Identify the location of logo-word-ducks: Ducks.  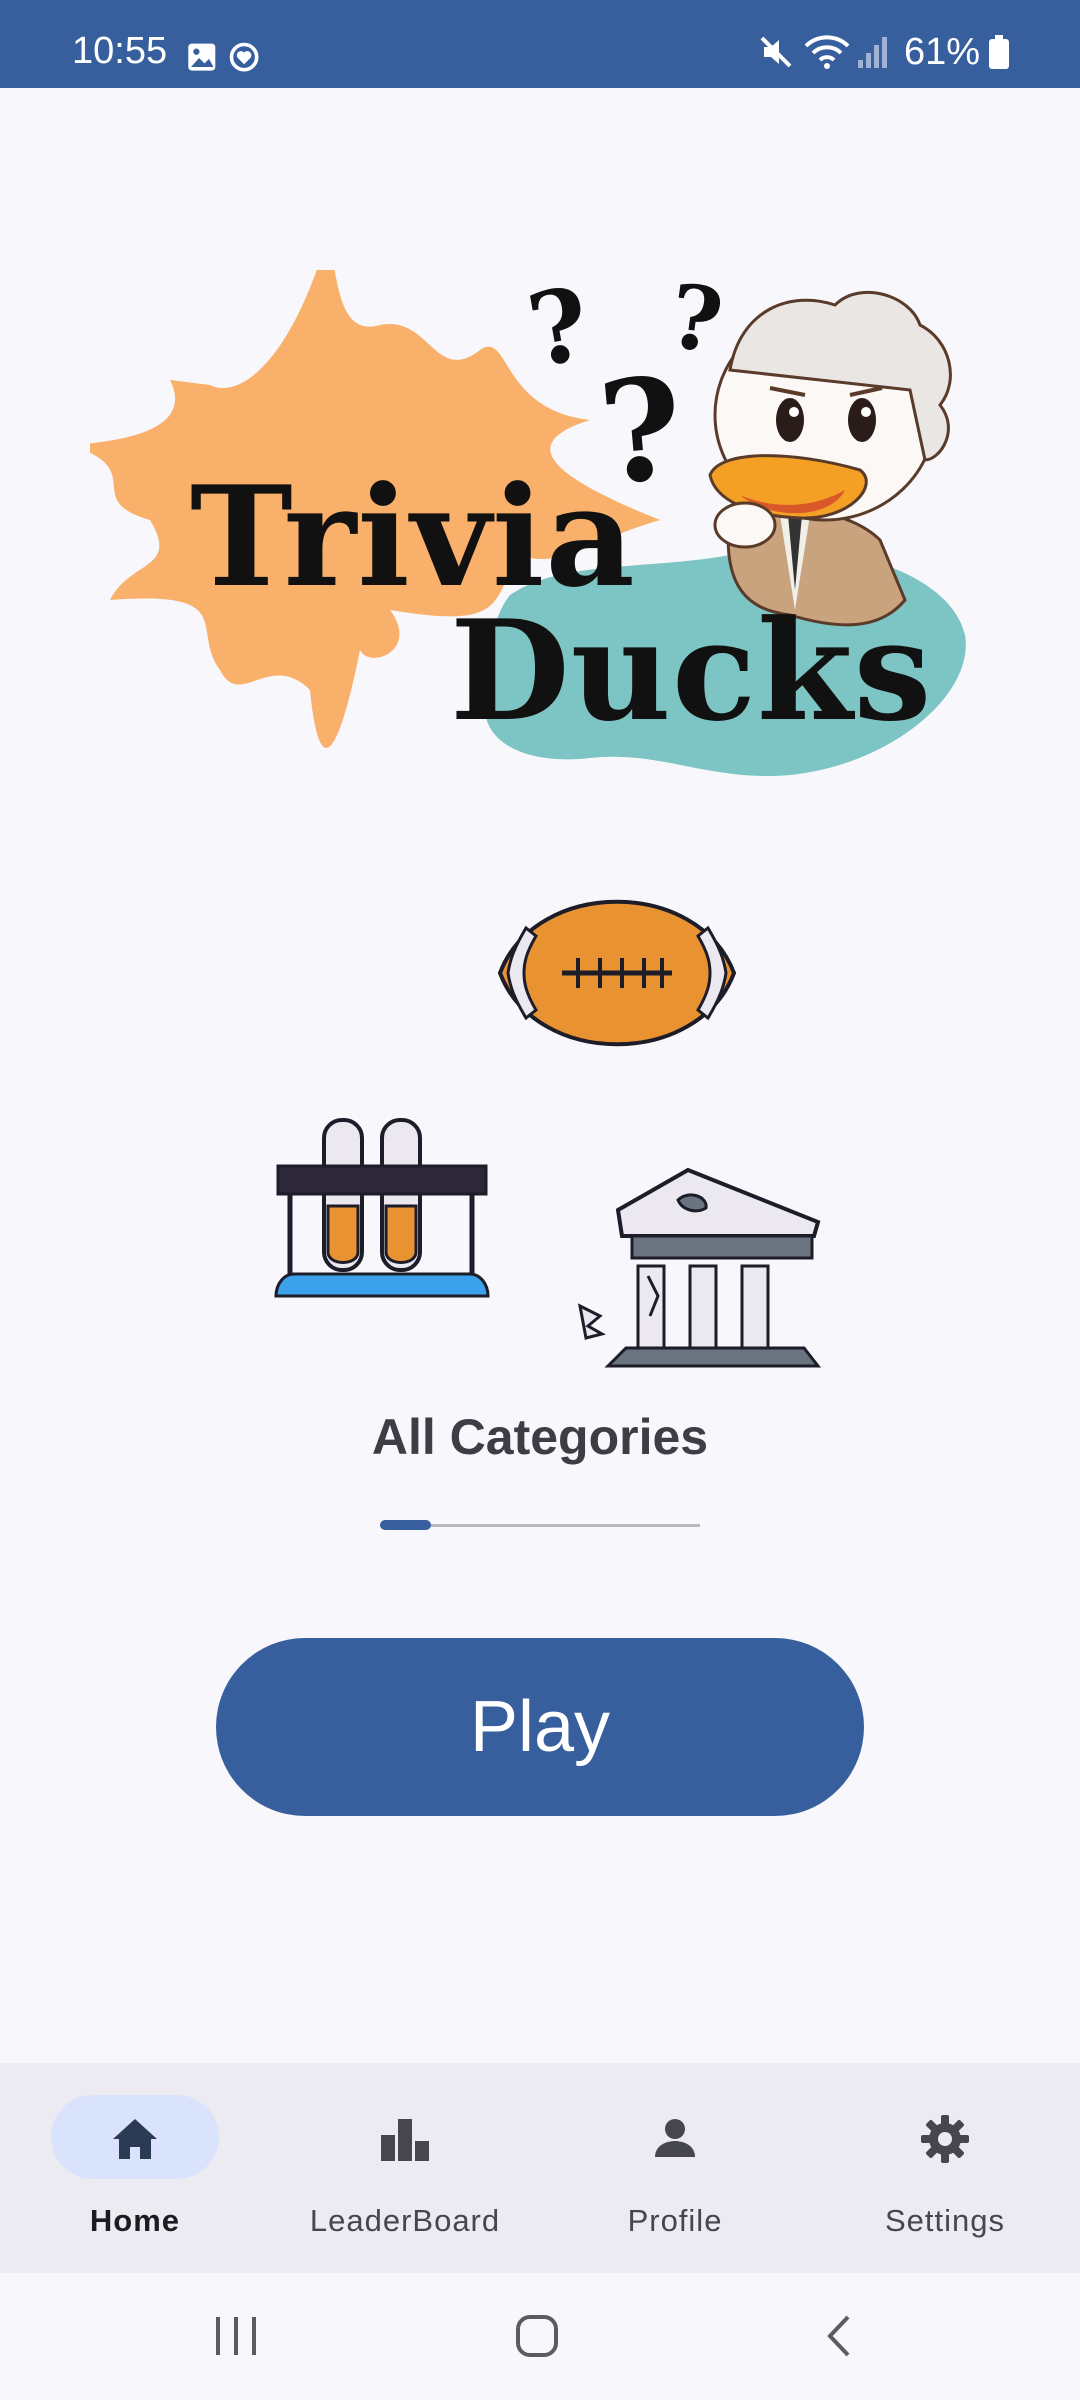
(691, 670).